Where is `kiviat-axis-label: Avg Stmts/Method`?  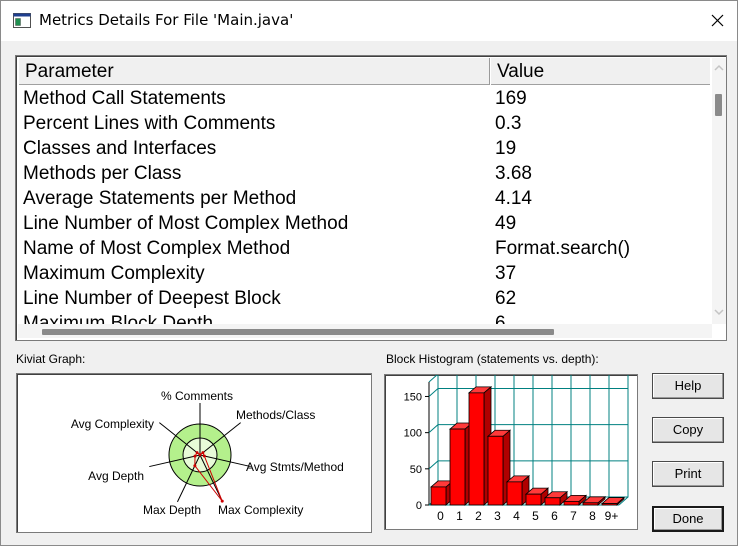 kiviat-axis-label: Avg Stmts/Method is located at coordinates (295, 467).